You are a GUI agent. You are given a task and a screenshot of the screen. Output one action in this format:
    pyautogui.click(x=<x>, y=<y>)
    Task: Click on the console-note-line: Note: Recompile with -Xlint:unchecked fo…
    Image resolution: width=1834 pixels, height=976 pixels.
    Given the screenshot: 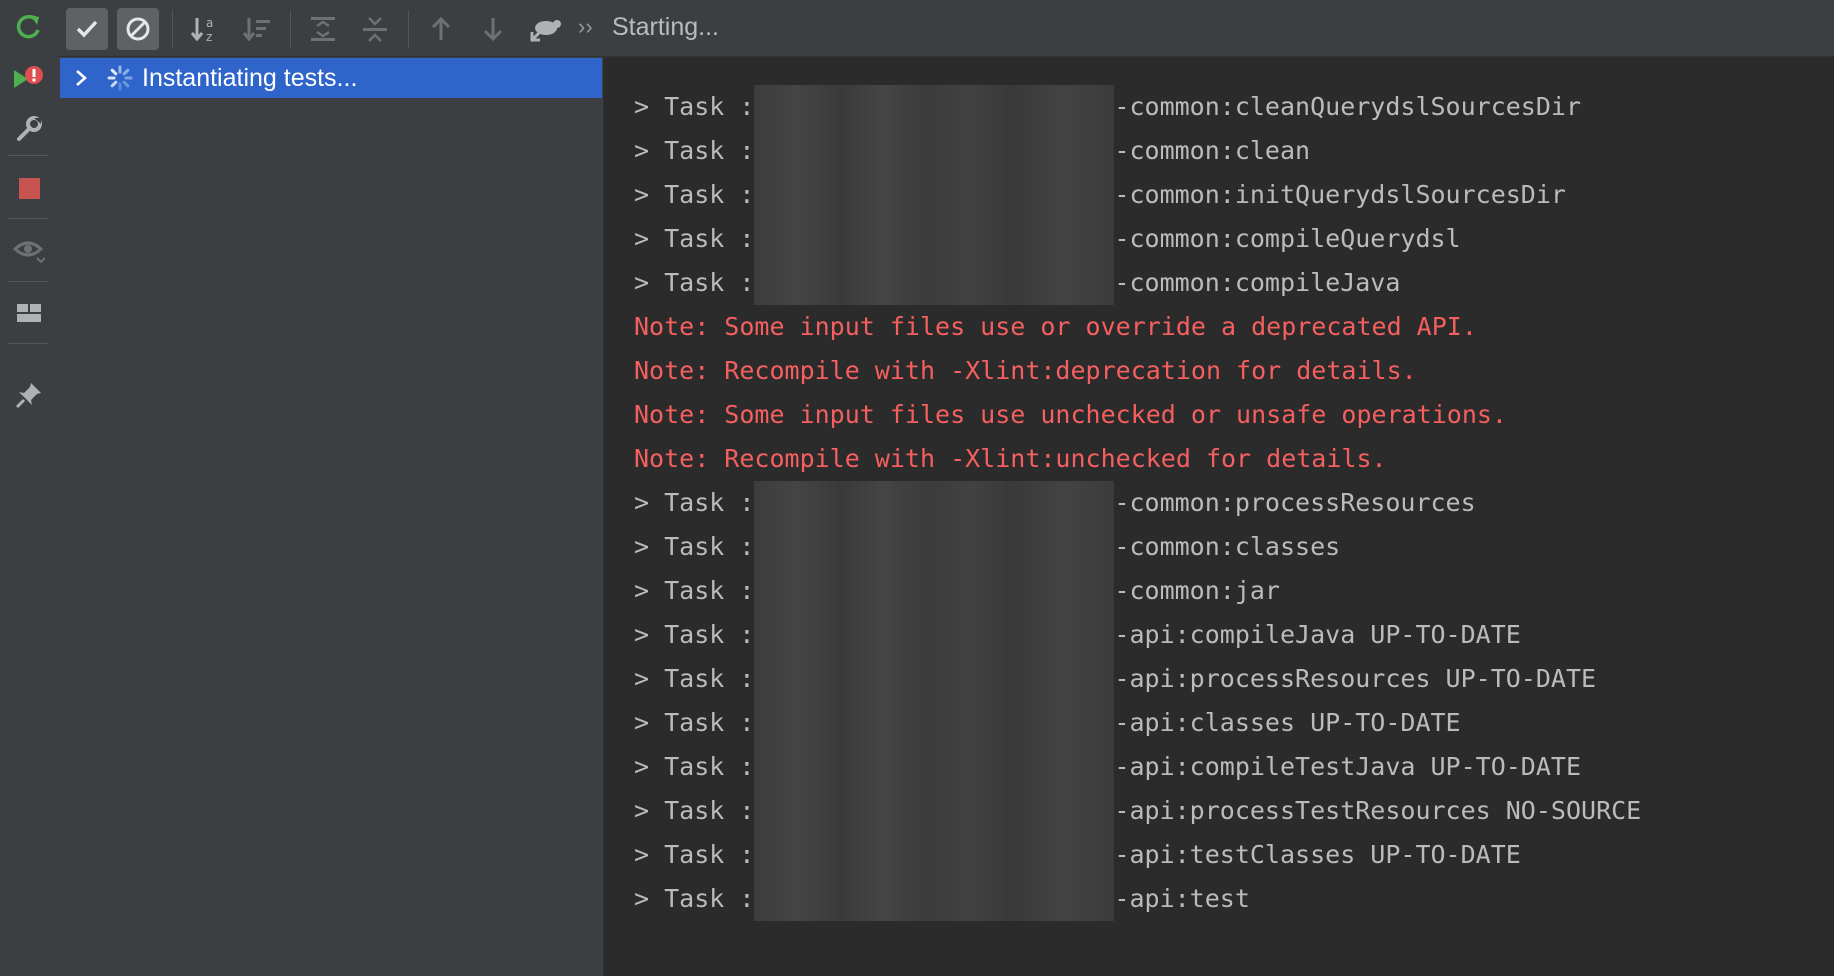 What is the action you would take?
    pyautogui.click(x=1010, y=459)
    